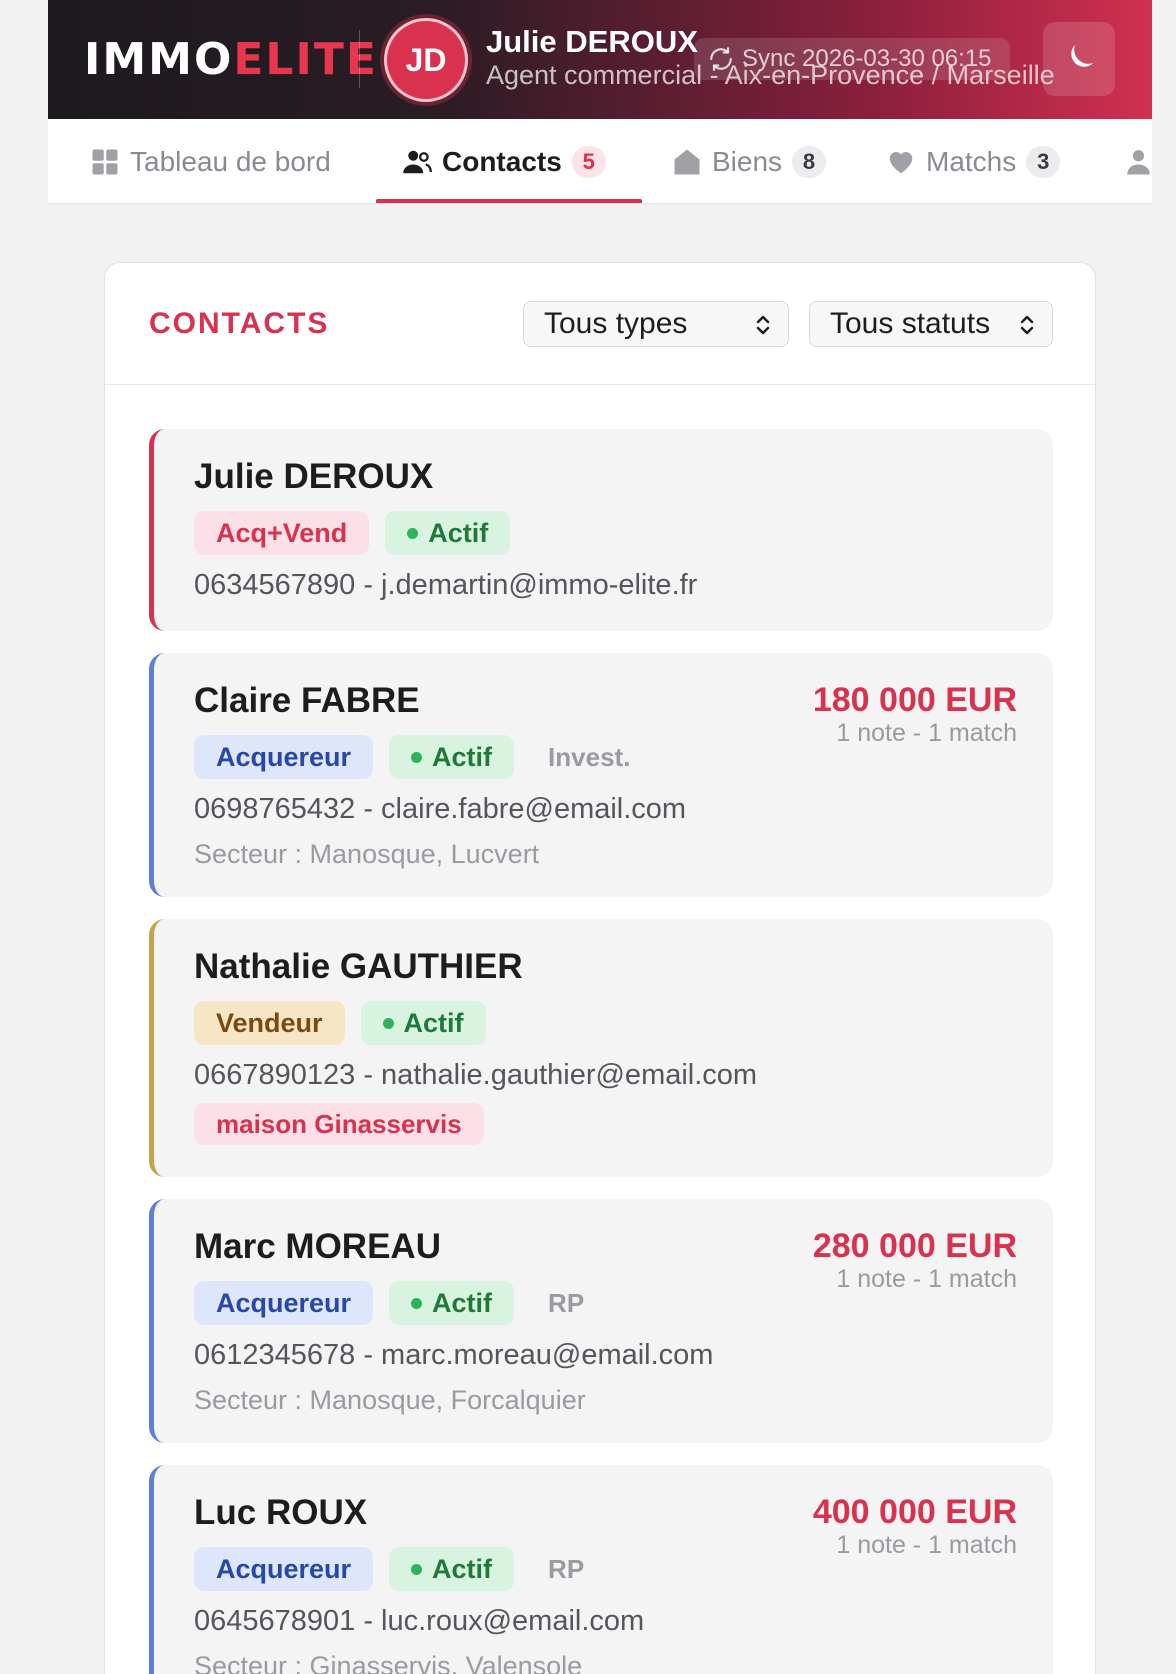 This screenshot has height=1674, width=1176. I want to click on tab-count-badge: 8, so click(809, 161).